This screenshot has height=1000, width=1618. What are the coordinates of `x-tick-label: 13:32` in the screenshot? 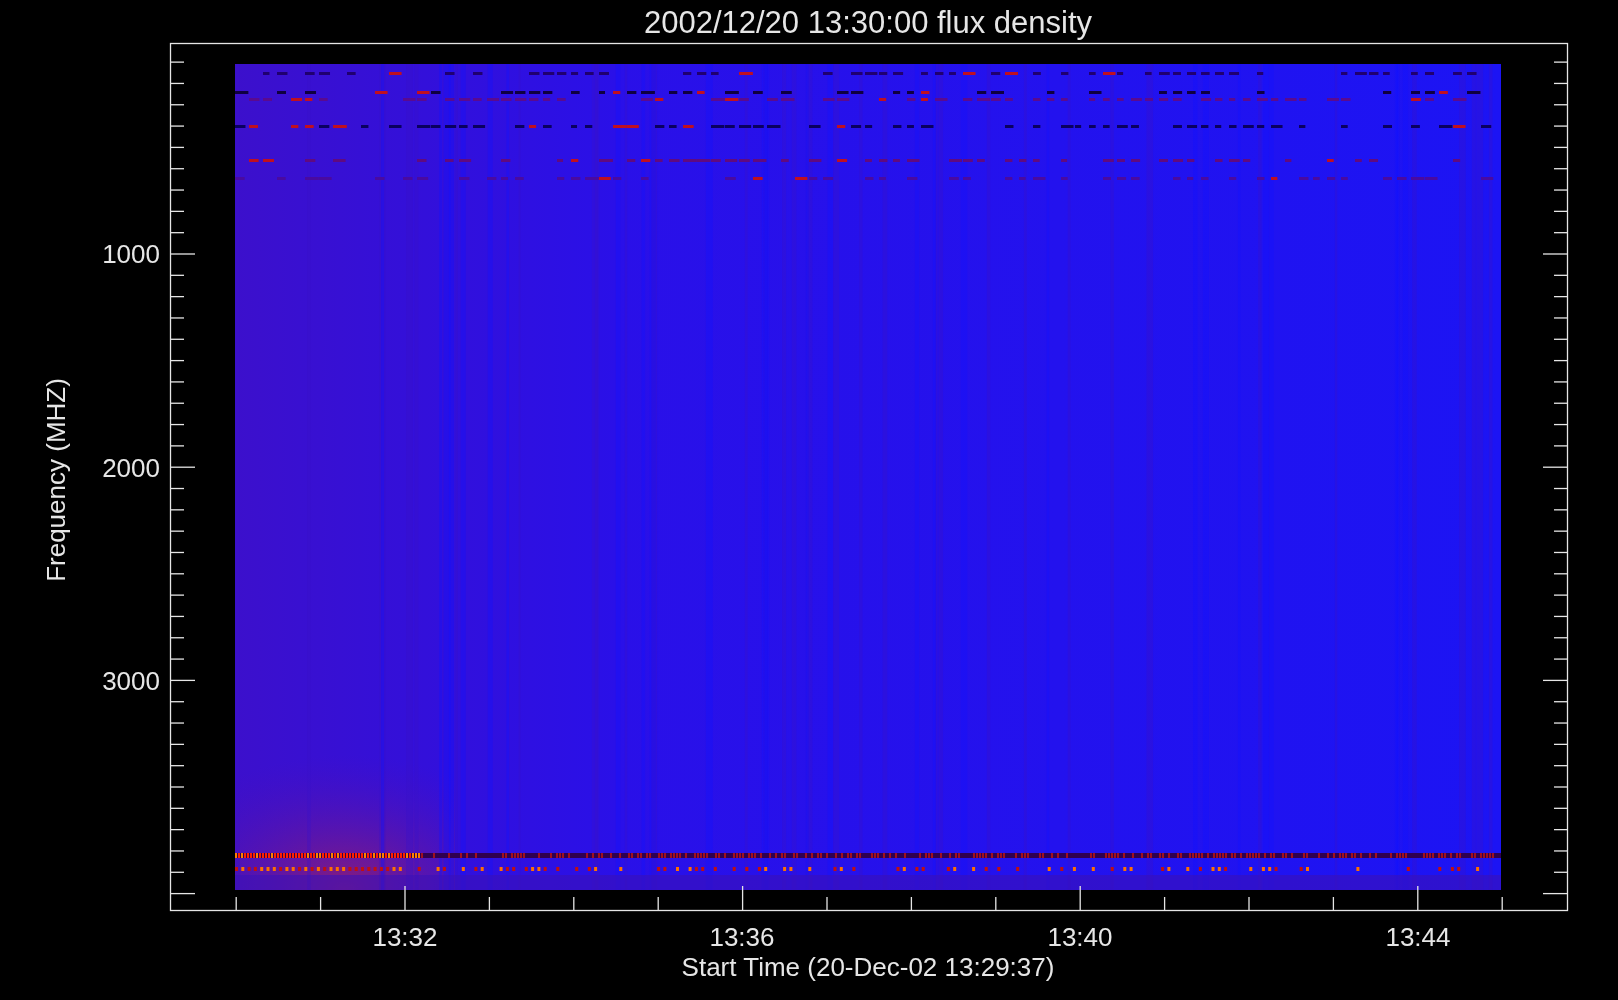 It's located at (405, 937).